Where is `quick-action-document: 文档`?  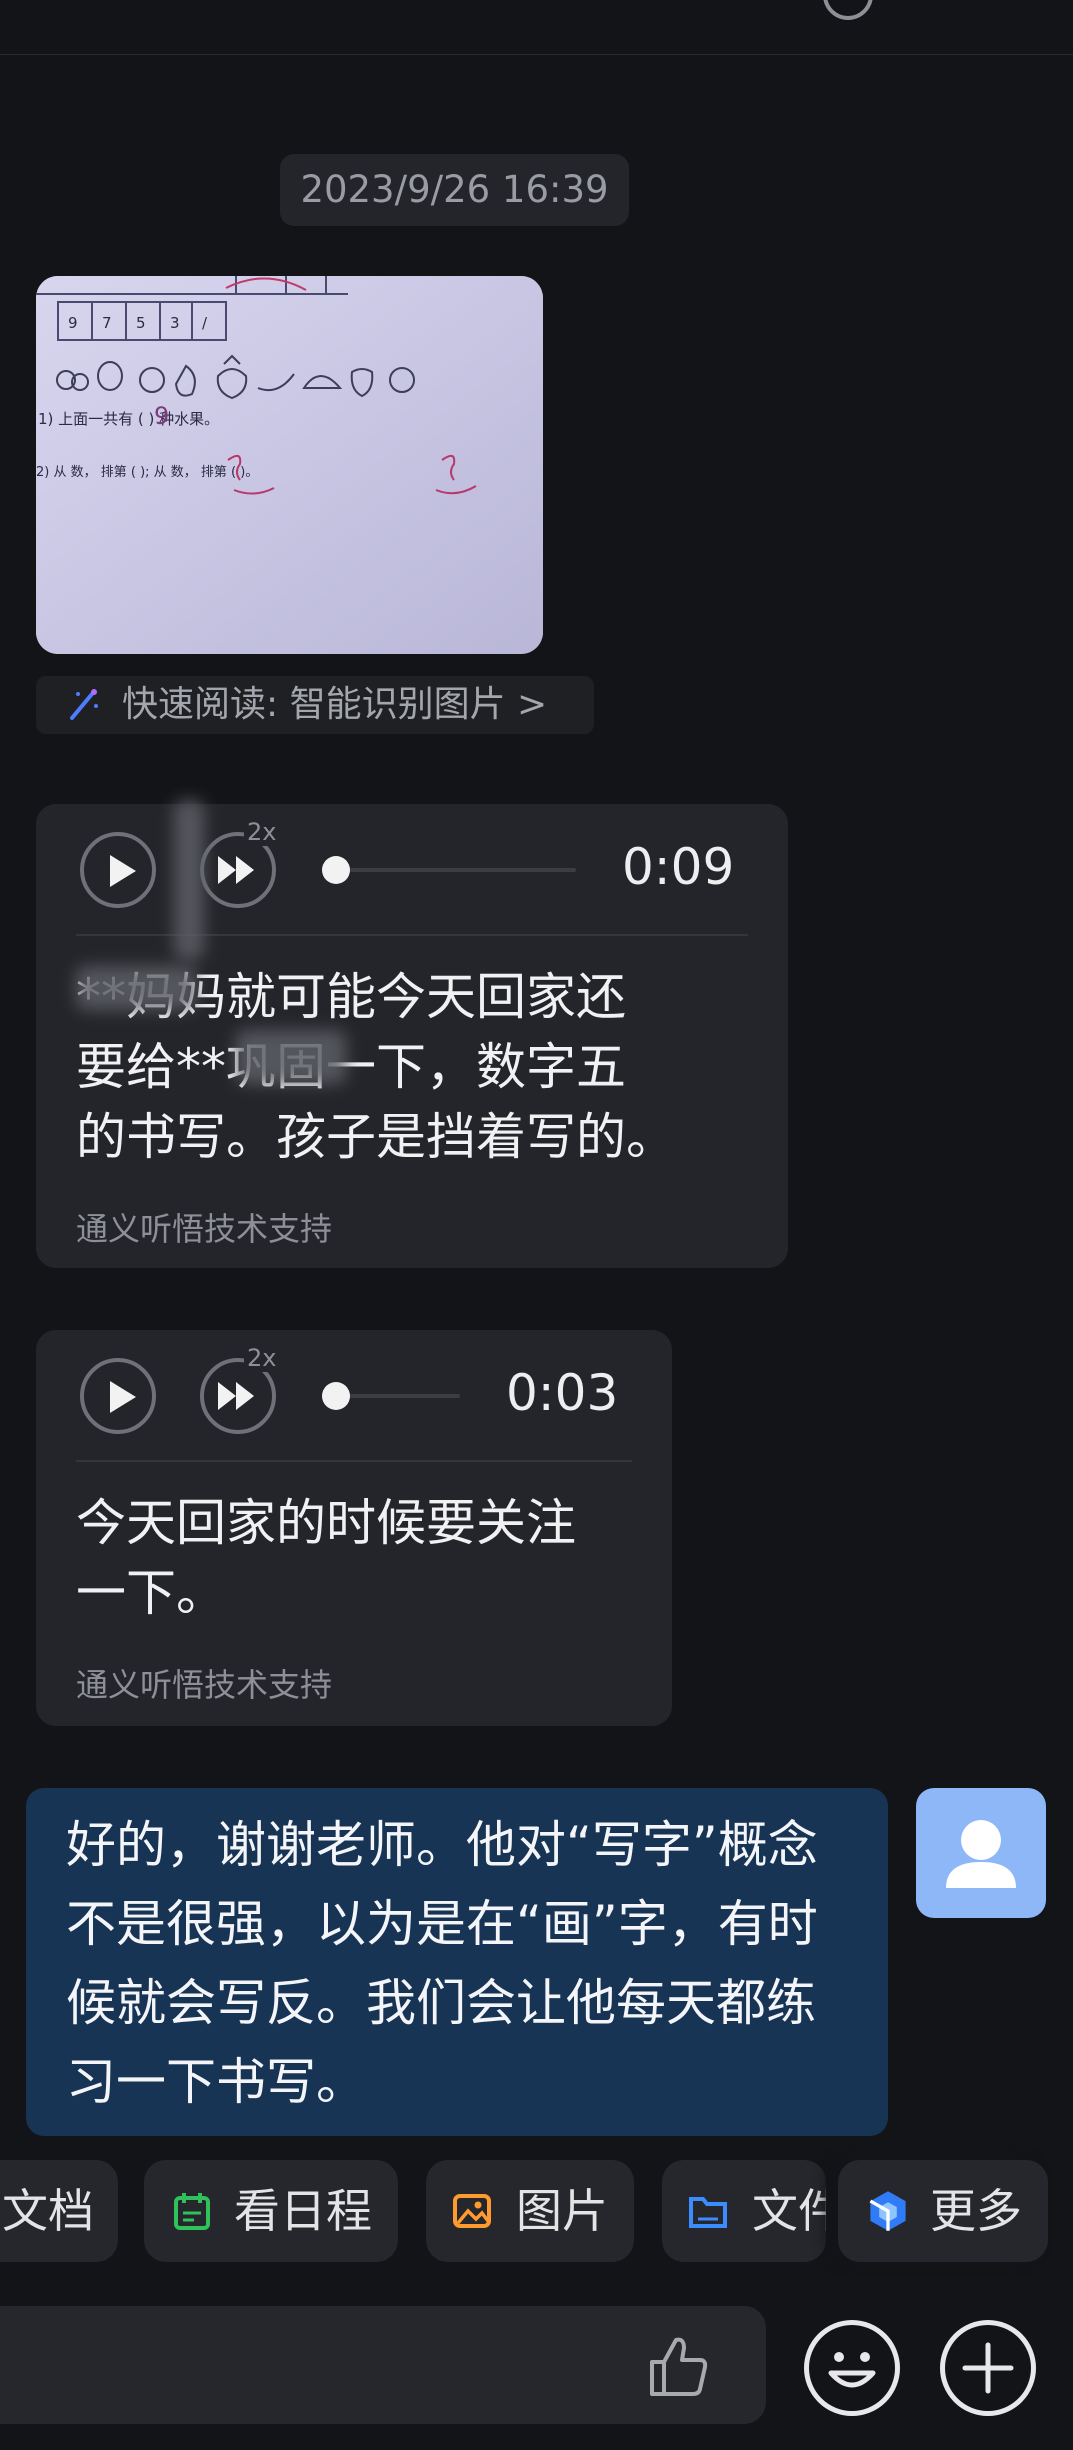 quick-action-document: 文档 is located at coordinates (59, 2211).